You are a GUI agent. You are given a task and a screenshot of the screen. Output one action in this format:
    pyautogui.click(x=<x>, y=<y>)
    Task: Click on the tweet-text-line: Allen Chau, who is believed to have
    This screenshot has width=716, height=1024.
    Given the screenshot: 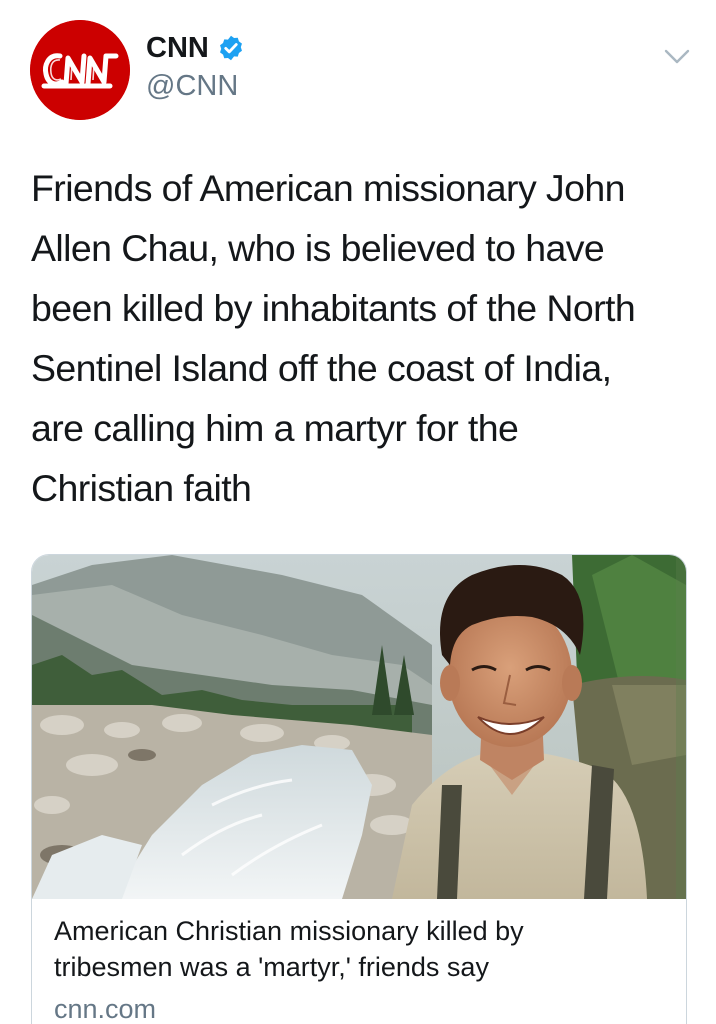 What is the action you would take?
    pyautogui.click(x=318, y=248)
    